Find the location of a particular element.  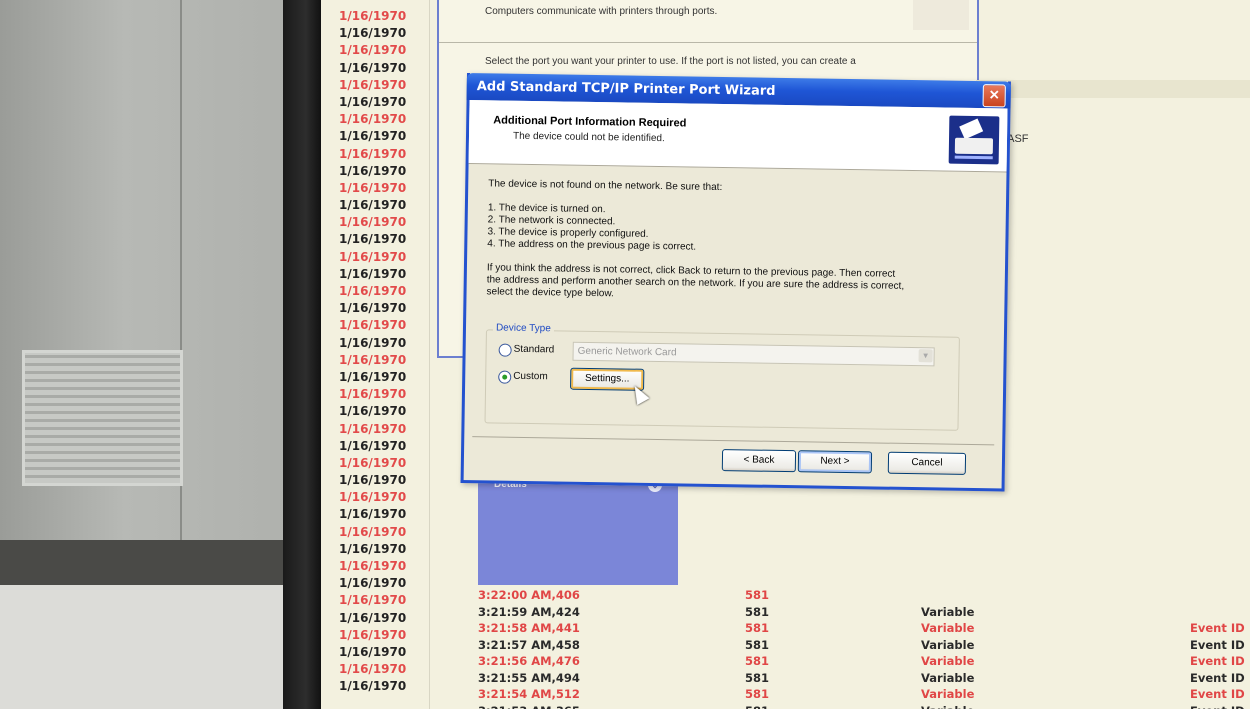

custom-radio is located at coordinates (505, 377).